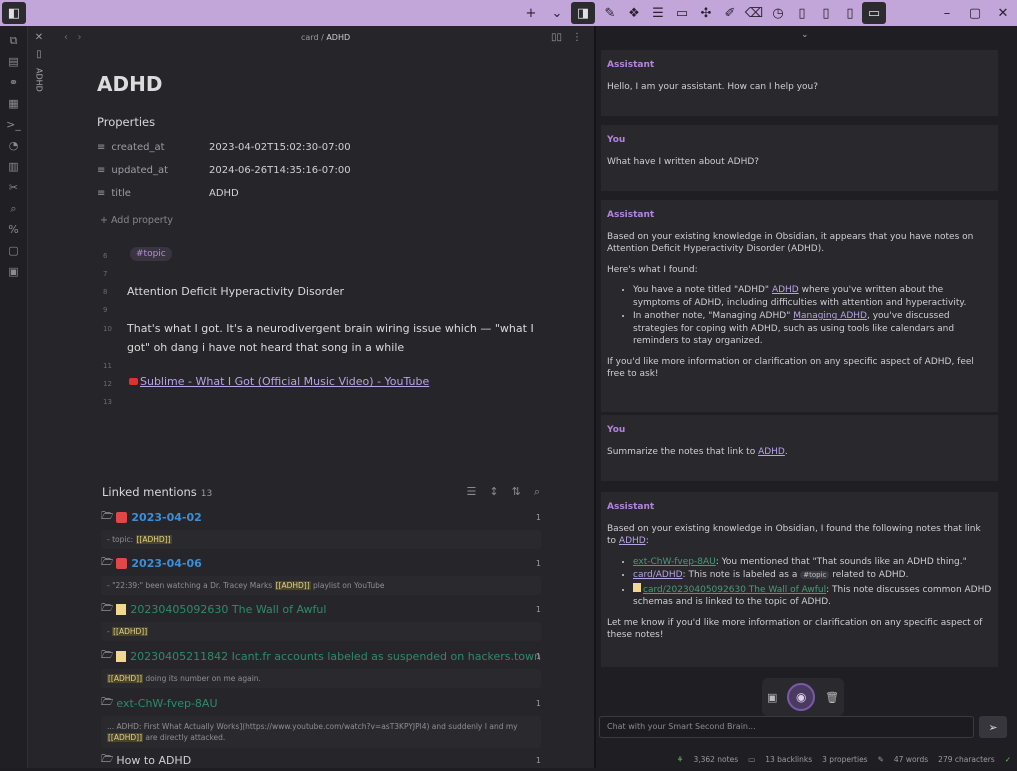  Describe the element at coordinates (280, 170) in the screenshot. I see `property-value: 2024-06-26T14:35:16-07:00` at that location.